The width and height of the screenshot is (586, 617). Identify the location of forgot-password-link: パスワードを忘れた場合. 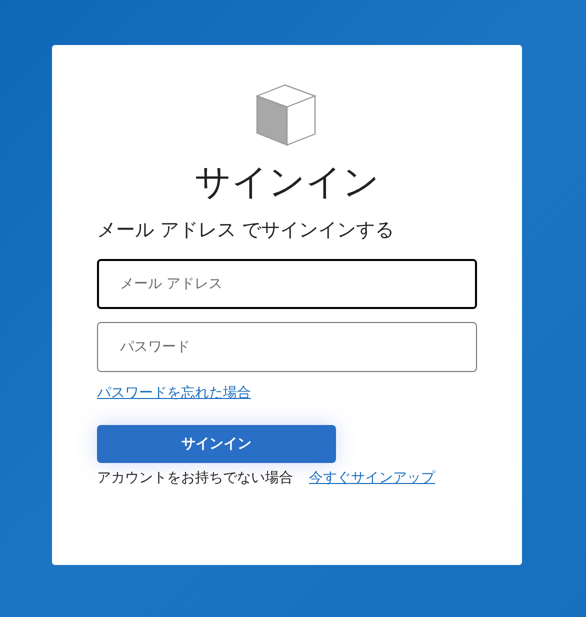
(174, 393).